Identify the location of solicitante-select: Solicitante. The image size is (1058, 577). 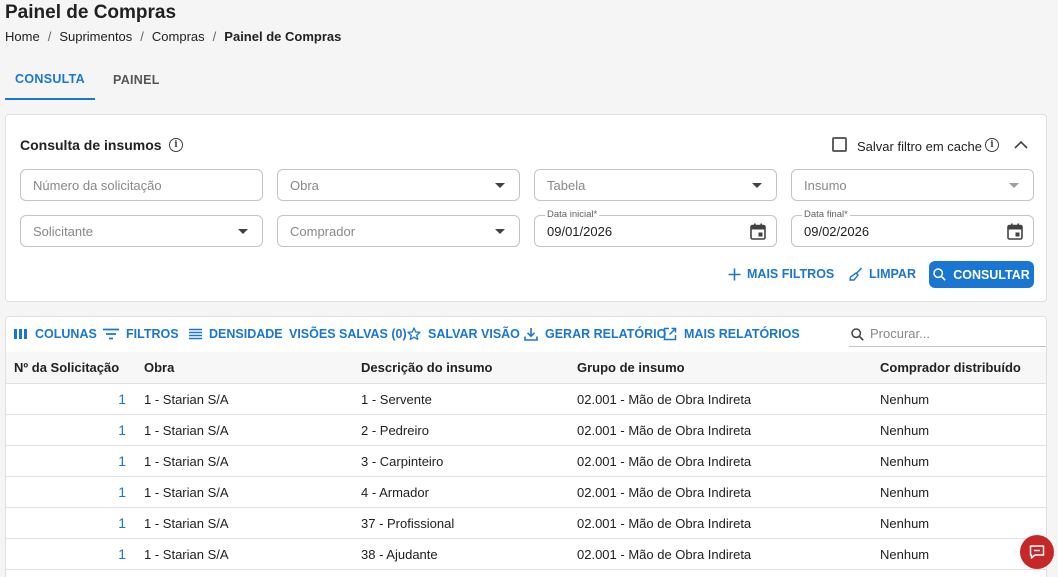
(141, 231).